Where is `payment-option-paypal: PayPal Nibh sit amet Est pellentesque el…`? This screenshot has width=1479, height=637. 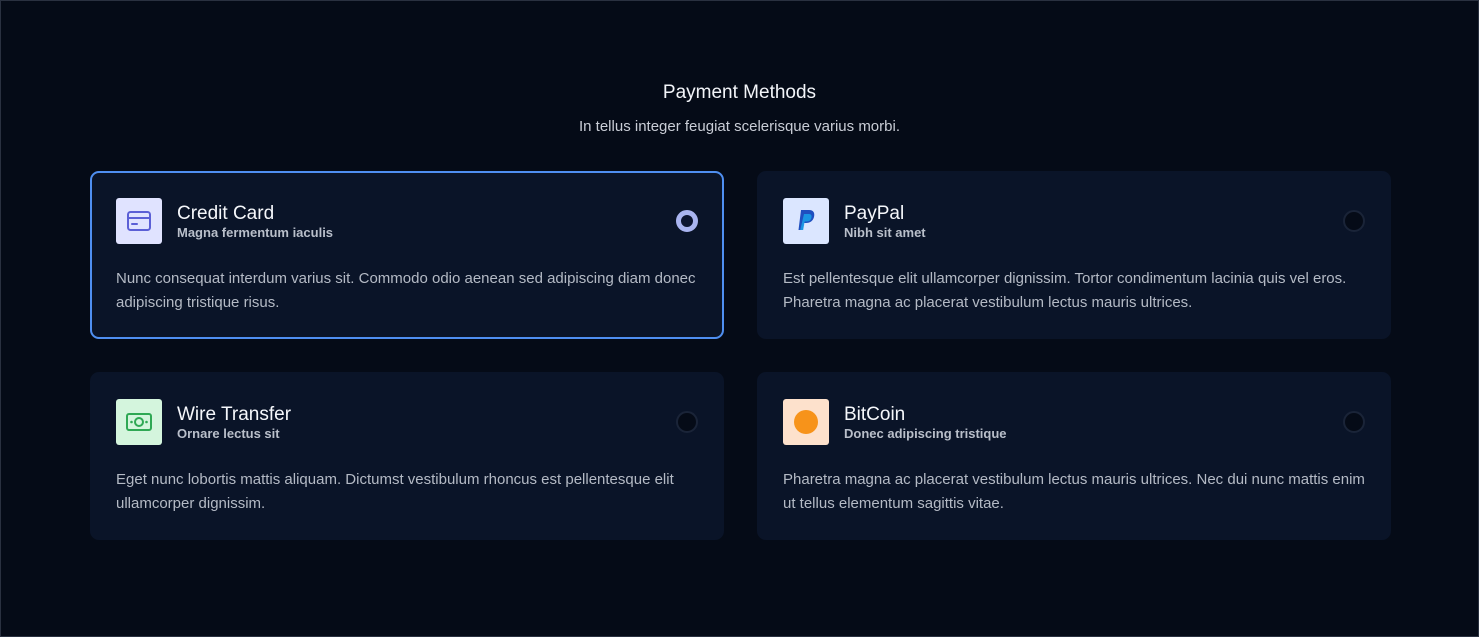
payment-option-paypal: PayPal Nibh sit amet Est pellentesque el… is located at coordinates (1074, 255).